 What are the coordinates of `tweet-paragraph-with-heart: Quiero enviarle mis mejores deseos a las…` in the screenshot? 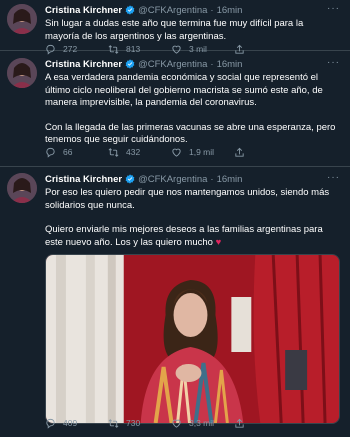 It's located at (192, 236).